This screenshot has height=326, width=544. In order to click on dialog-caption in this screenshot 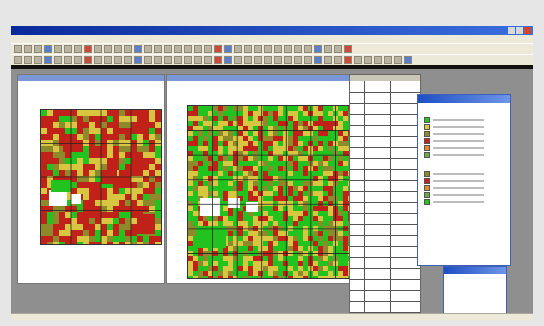, I will do `click(475, 270)`.